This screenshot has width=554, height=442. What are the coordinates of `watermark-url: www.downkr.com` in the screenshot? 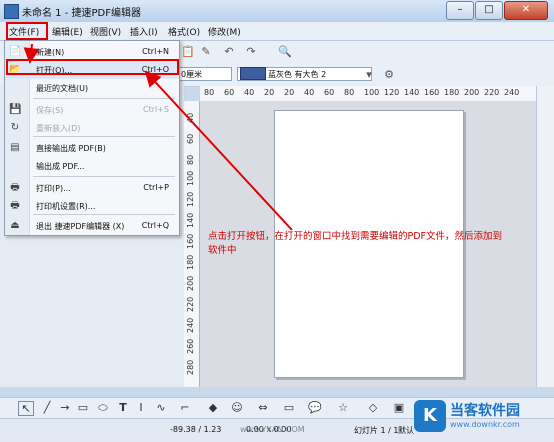 It's located at (485, 424).